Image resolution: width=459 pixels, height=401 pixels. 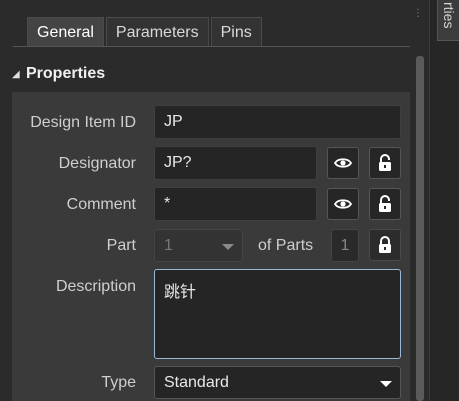 What do you see at coordinates (420, 228) in the screenshot?
I see `vertical-scrollbar-thumb` at bounding box center [420, 228].